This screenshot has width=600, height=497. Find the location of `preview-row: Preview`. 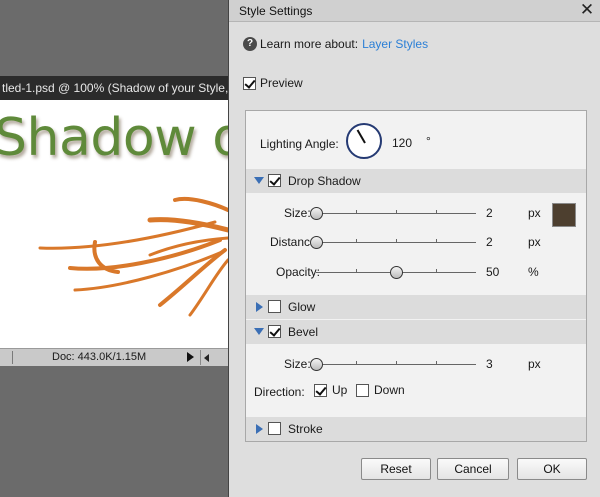

preview-row: Preview is located at coordinates (273, 83).